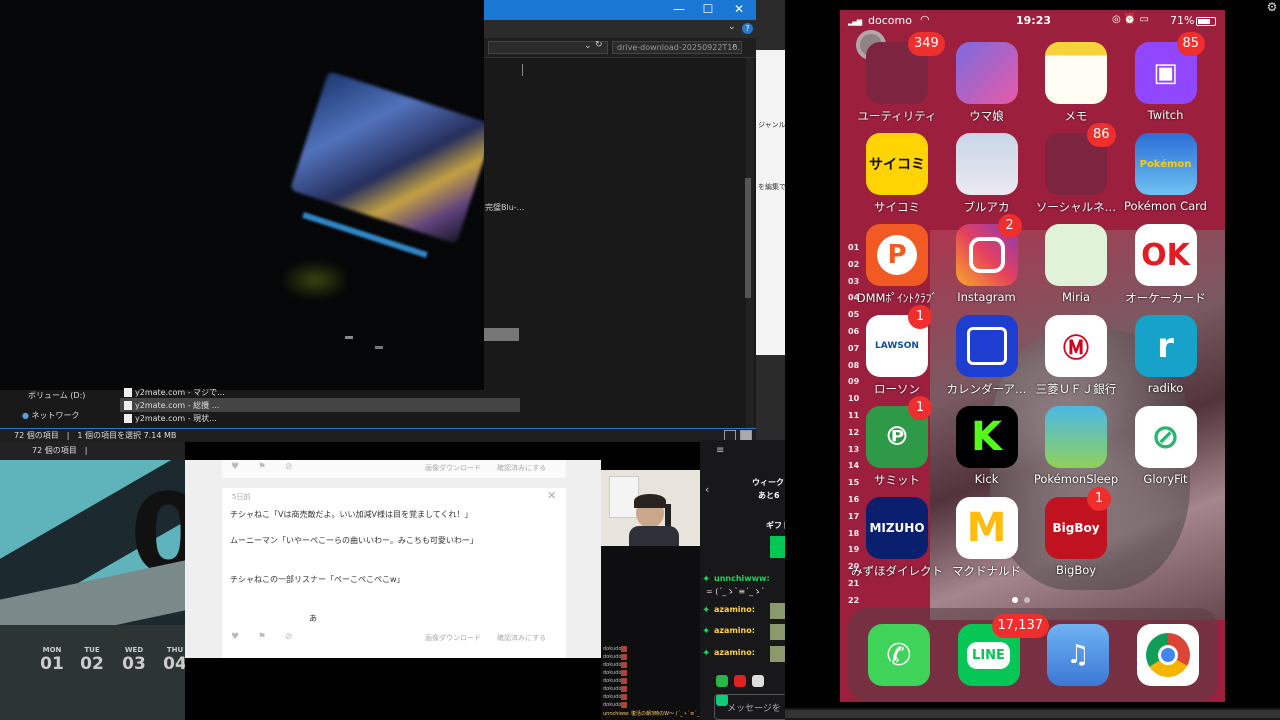 Image resolution: width=1280 pixels, height=720 pixels. What do you see at coordinates (975, 264) in the screenshot?
I see `app-instagram: 2 Instagram` at bounding box center [975, 264].